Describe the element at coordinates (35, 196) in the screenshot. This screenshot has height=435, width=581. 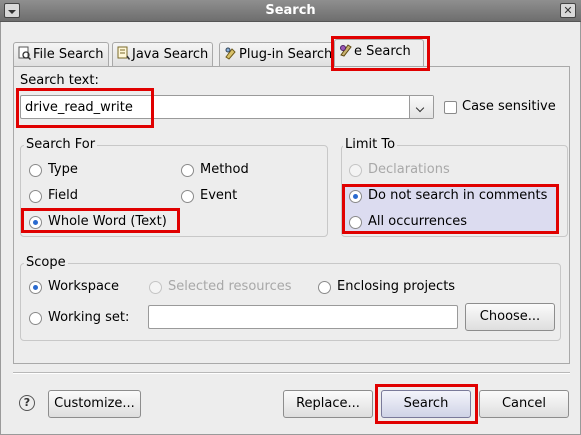
I see `radio-field` at that location.